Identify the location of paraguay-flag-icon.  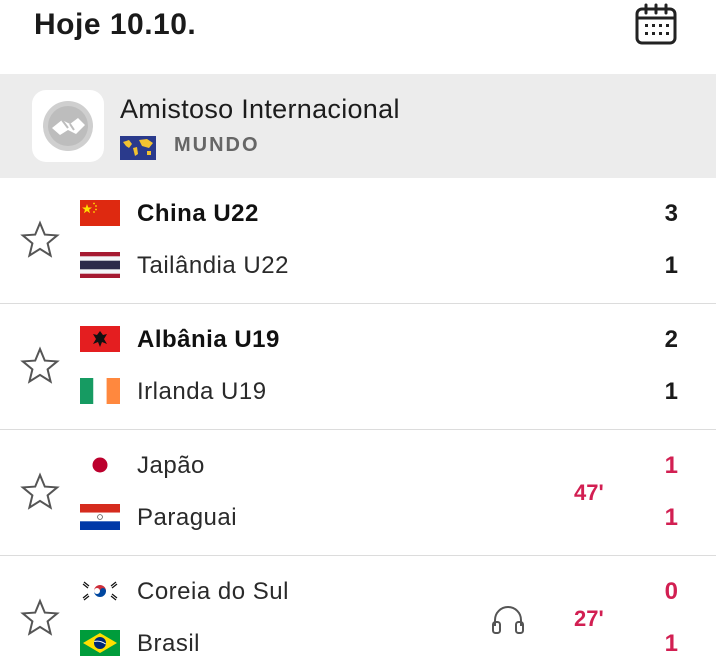
(100, 517).